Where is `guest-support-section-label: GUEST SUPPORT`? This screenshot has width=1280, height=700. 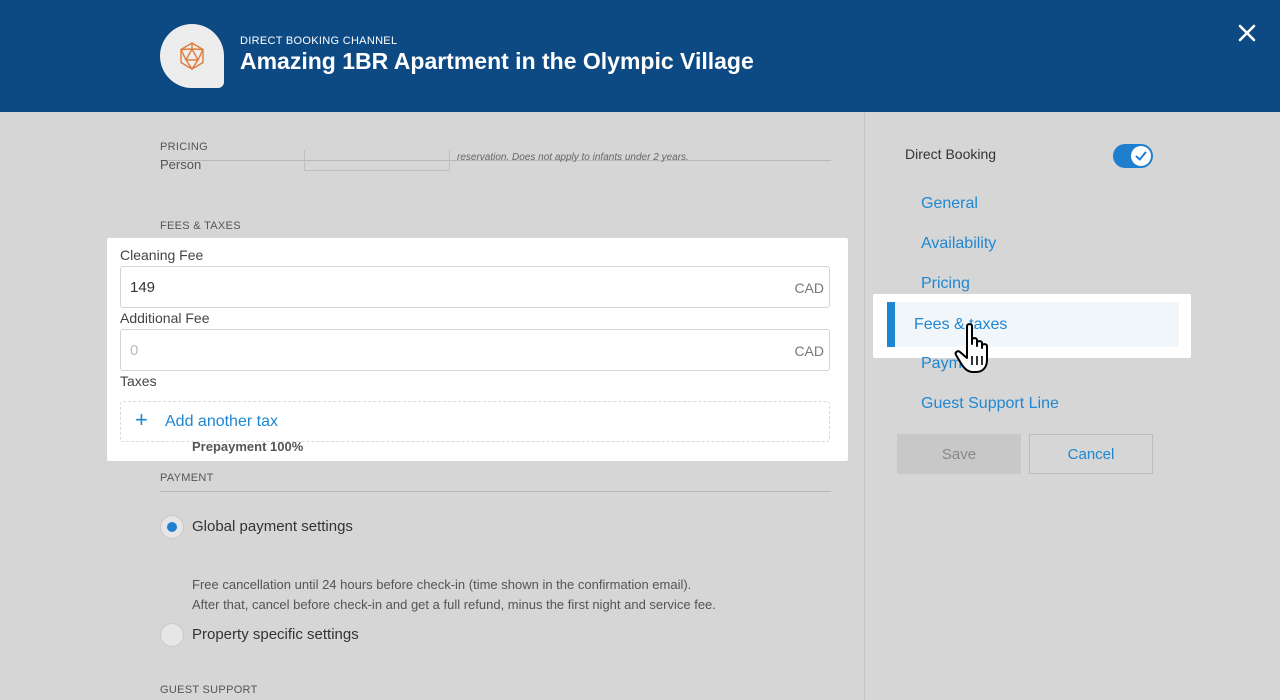 guest-support-section-label: GUEST SUPPORT is located at coordinates (209, 690).